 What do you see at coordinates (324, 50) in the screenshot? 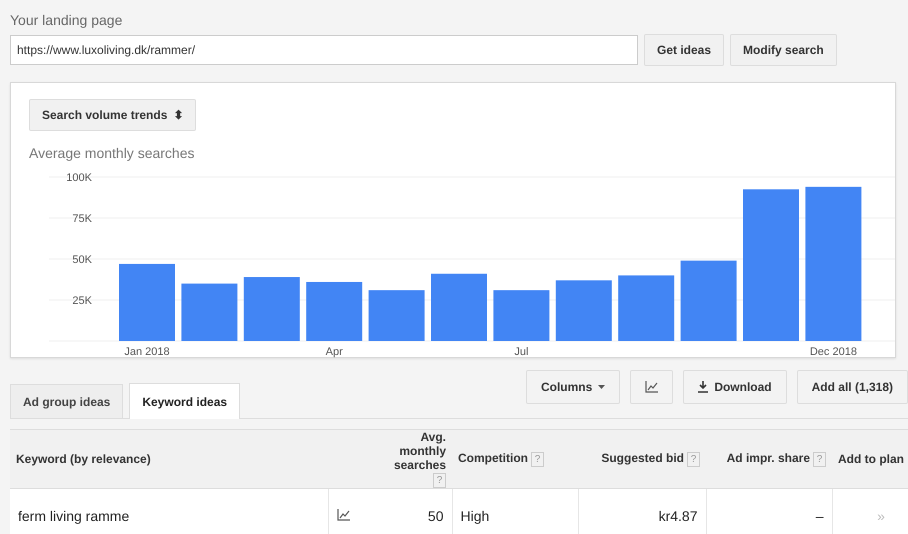
I see `url-field: https://www.luxoliving.dk/rammer/` at bounding box center [324, 50].